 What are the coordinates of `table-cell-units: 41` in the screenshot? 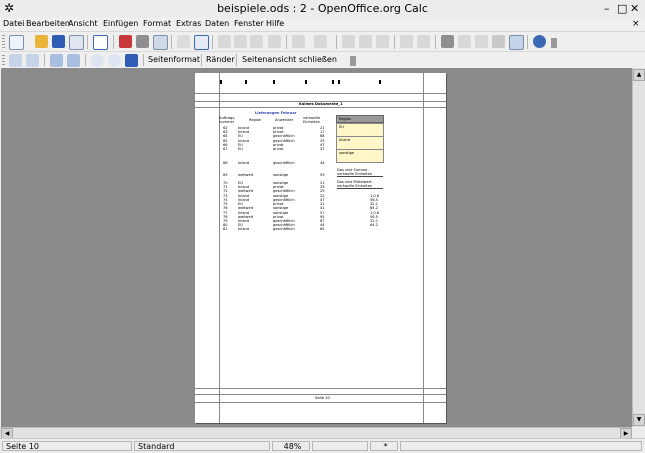 It's located at (322, 208).